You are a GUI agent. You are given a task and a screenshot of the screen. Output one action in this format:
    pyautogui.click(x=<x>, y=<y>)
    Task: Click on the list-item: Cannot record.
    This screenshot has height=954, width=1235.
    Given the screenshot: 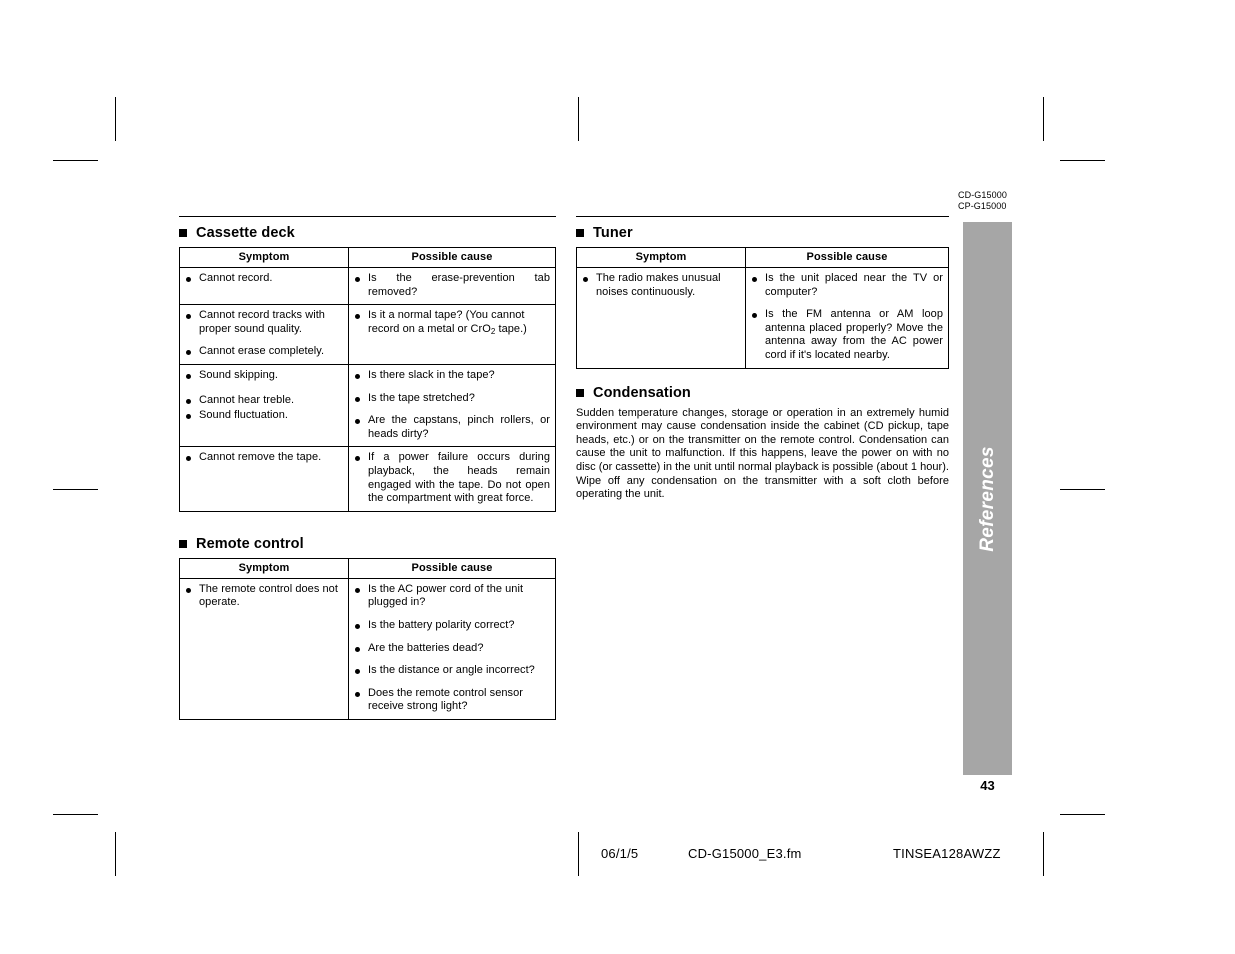 What is the action you would take?
    pyautogui.click(x=264, y=279)
    